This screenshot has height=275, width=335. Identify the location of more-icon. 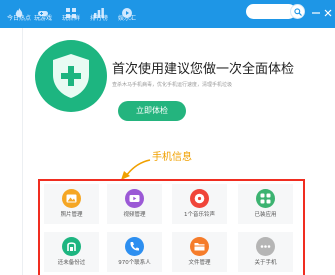
(265, 246).